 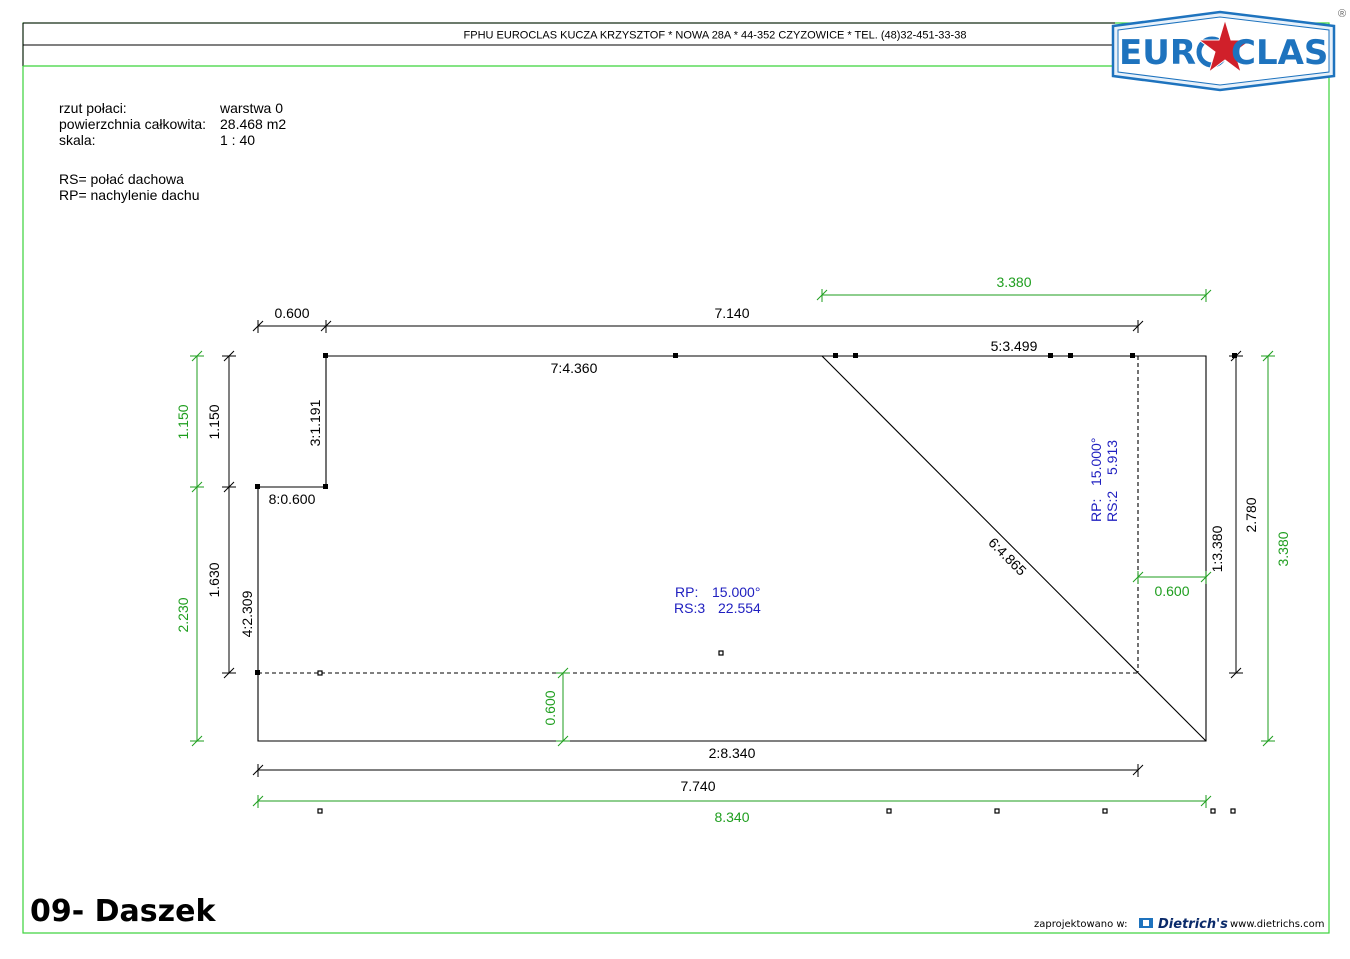 What do you see at coordinates (697, 786) in the screenshot?
I see `dim-bottom: 7.740` at bounding box center [697, 786].